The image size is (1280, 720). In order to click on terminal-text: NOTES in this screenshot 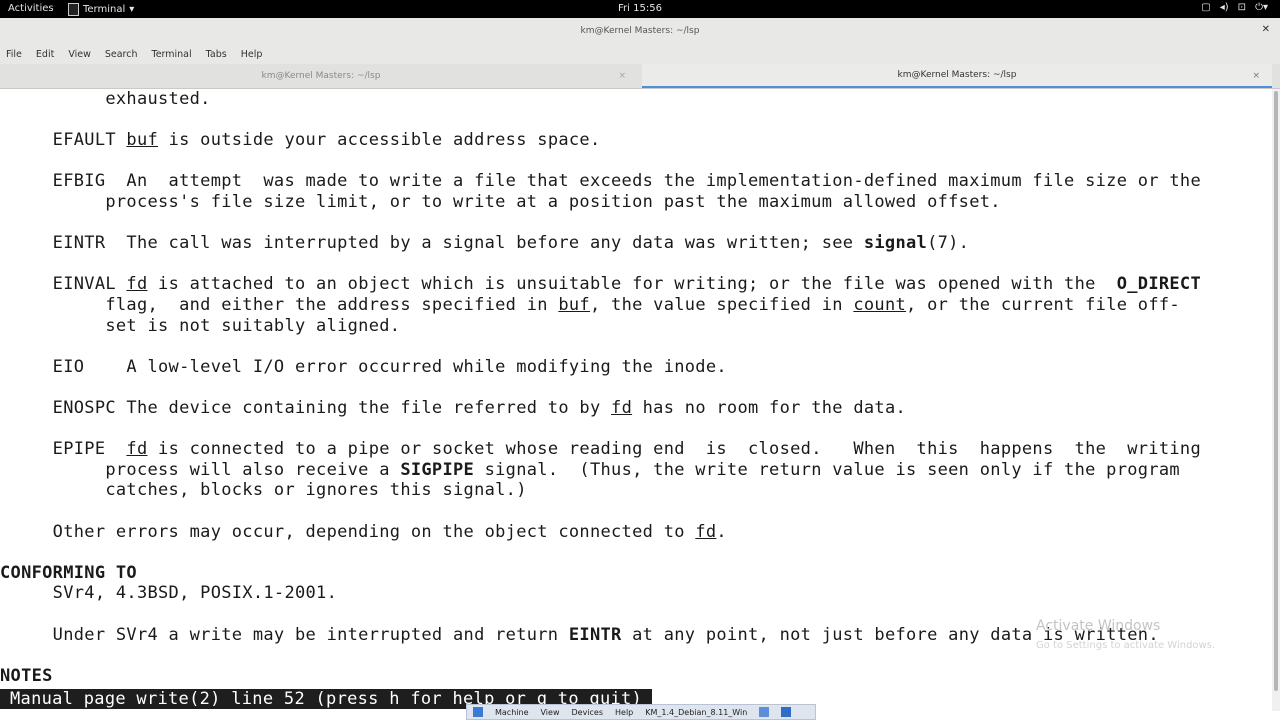, I will do `click(26, 675)`.